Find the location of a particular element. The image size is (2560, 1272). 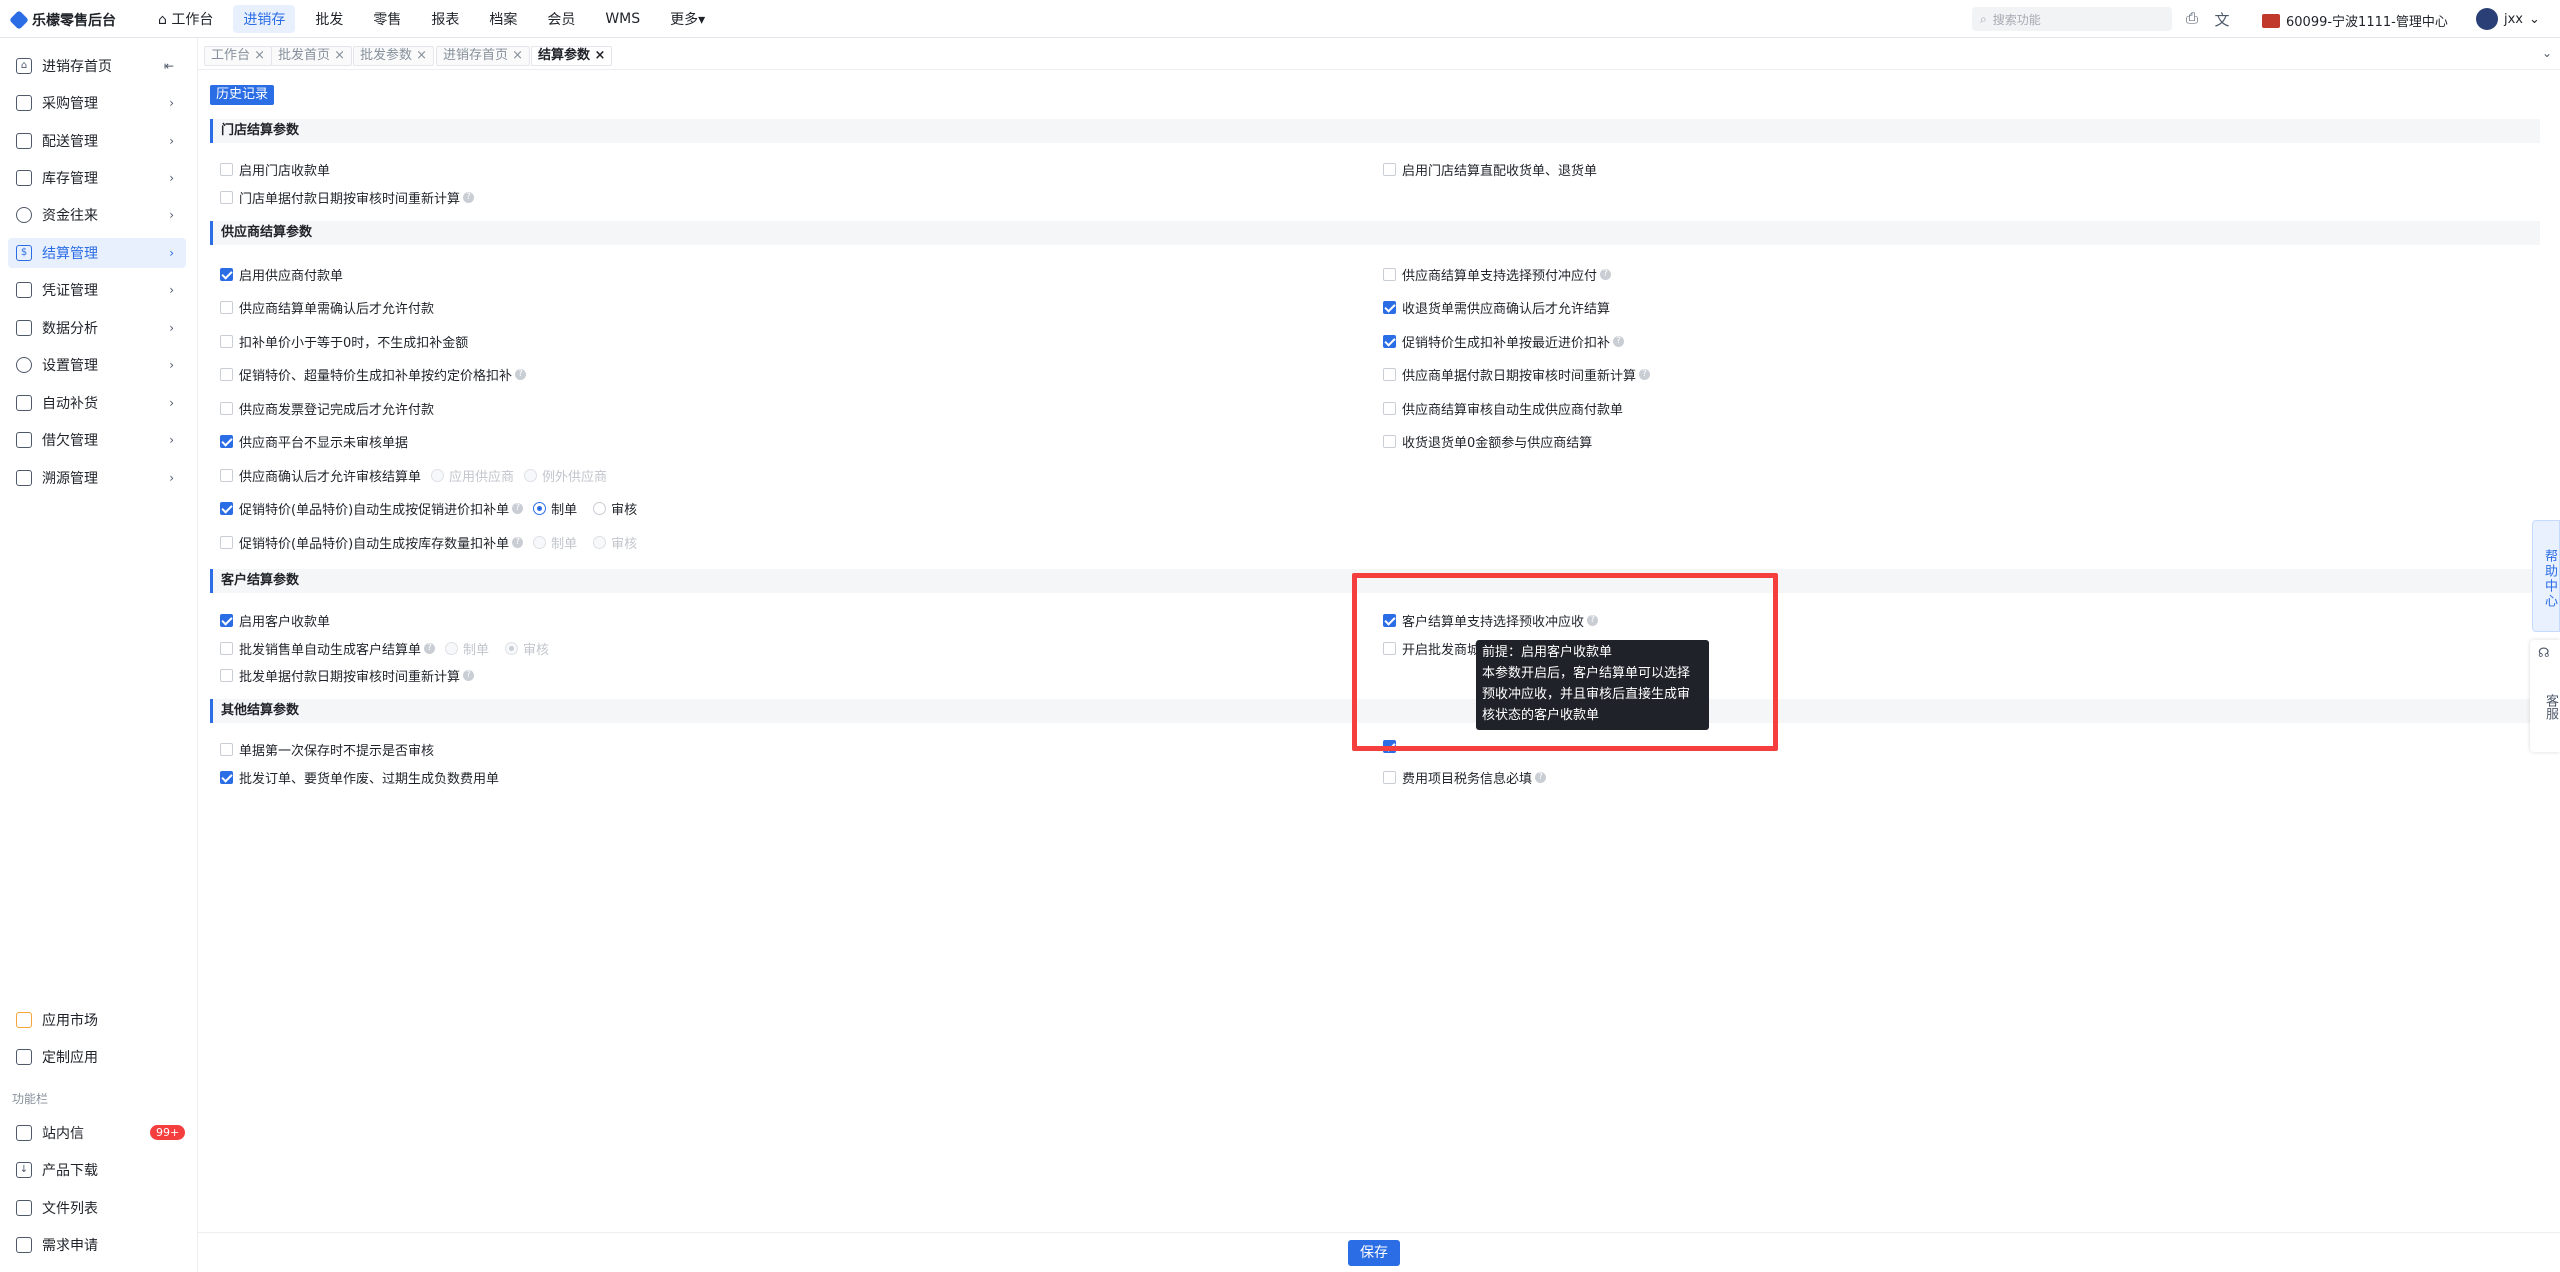

save-button: 保存 is located at coordinates (1374, 1253).